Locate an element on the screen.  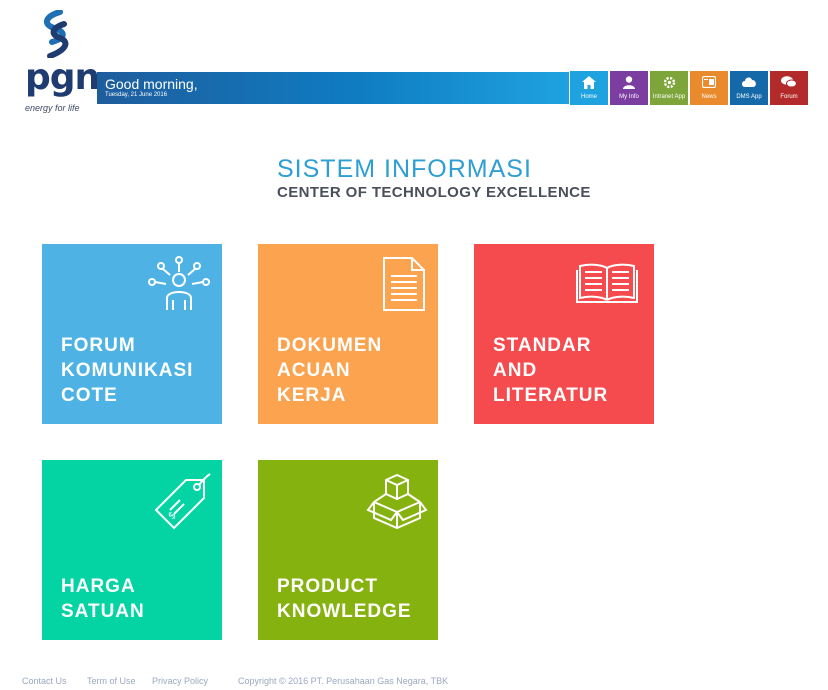
nav-dms-button: DMS App is located at coordinates (749, 88).